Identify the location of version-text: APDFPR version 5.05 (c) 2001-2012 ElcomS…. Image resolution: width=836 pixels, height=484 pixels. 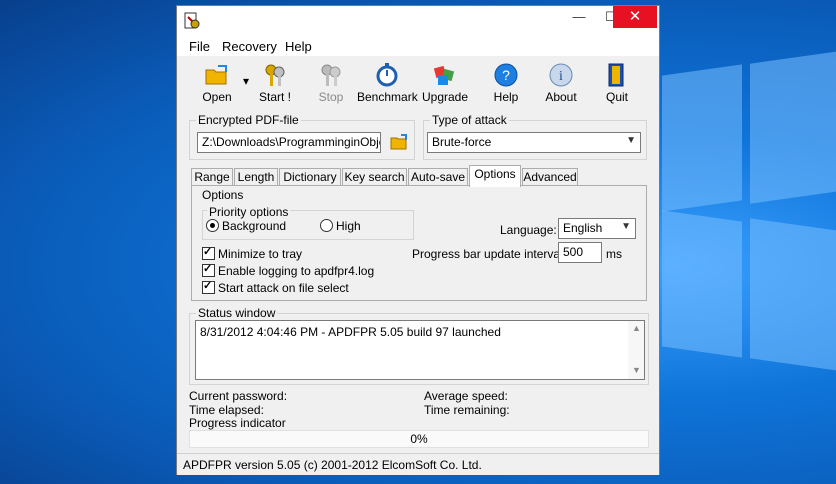
(332, 465).